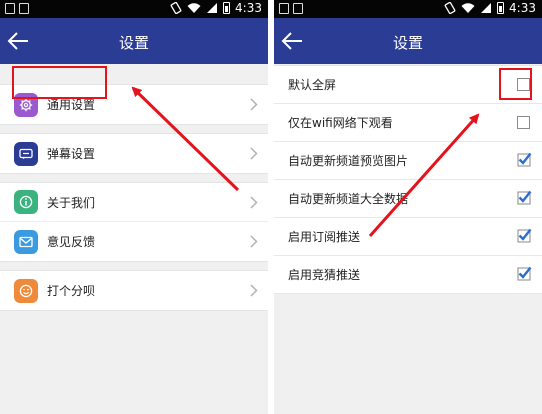 The height and width of the screenshot is (414, 542). Describe the element at coordinates (348, 161) in the screenshot. I see `setting-label: 自动更新频道预览图片` at that location.